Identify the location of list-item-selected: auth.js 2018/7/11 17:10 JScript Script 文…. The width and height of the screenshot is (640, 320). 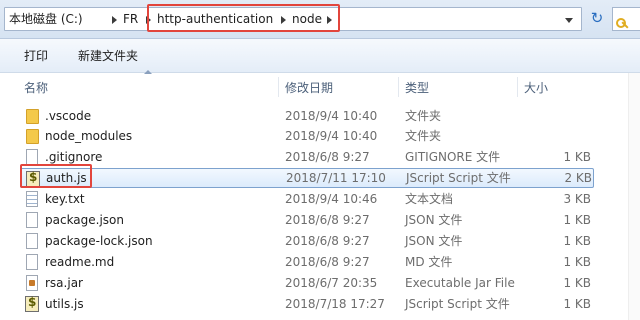
(307, 178).